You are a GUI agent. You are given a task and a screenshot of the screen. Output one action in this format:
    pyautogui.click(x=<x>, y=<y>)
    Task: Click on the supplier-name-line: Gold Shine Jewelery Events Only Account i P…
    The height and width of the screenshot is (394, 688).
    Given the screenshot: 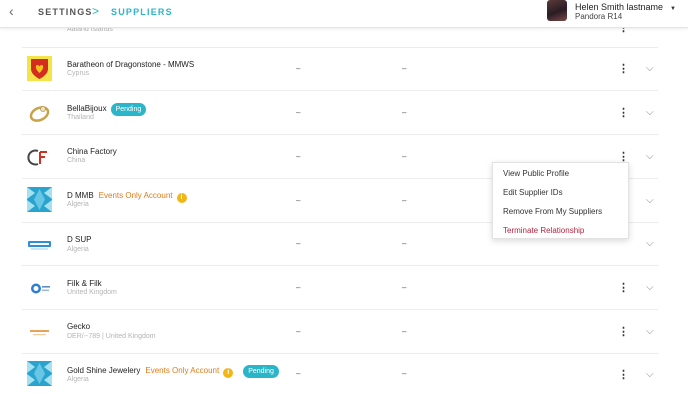 What is the action you would take?
    pyautogui.click(x=173, y=371)
    